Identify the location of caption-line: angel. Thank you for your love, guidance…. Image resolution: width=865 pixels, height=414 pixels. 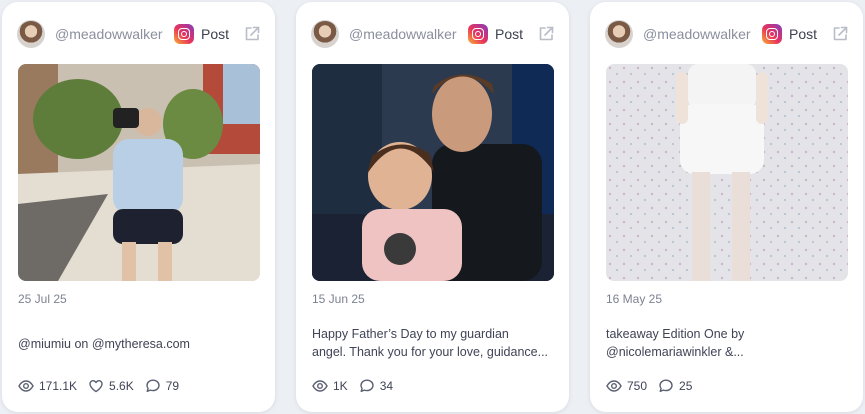
(430, 352).